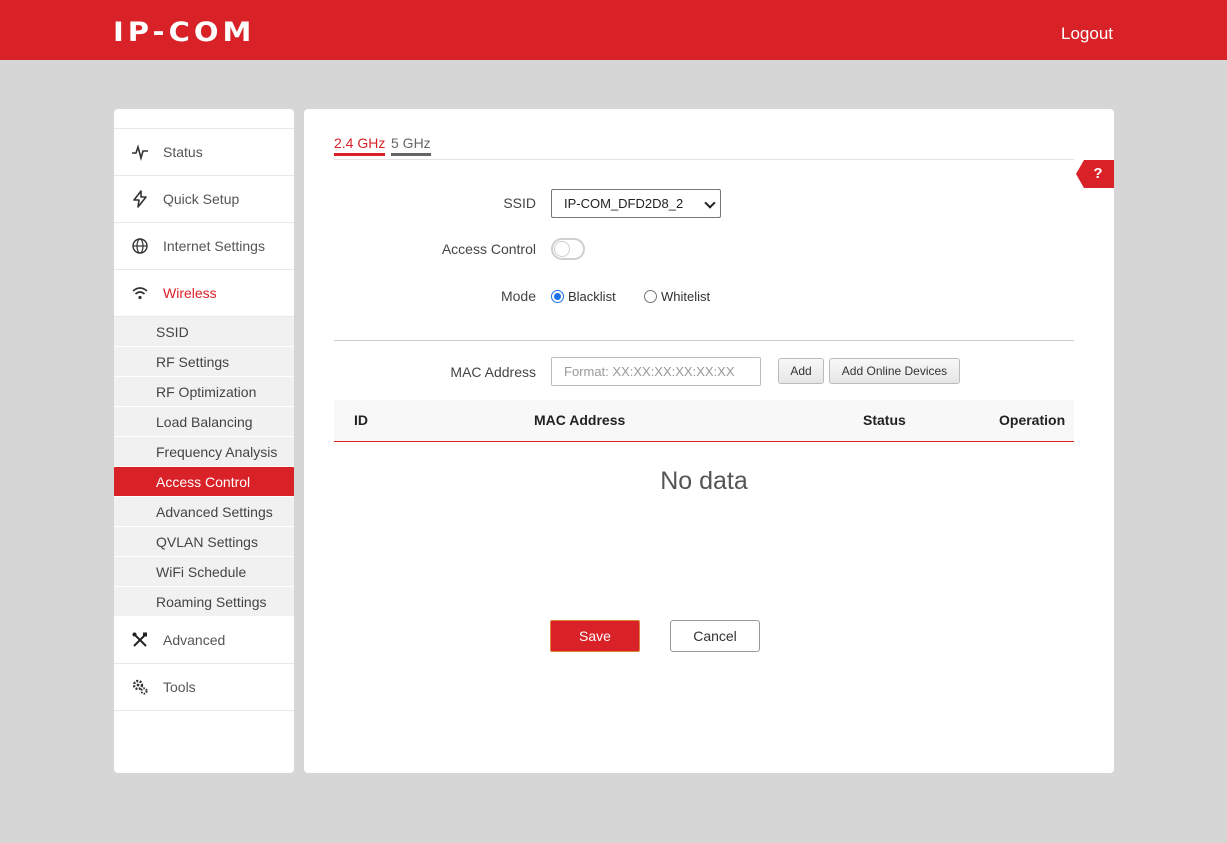  I want to click on sidebar-item-tools: Tools, so click(204, 687).